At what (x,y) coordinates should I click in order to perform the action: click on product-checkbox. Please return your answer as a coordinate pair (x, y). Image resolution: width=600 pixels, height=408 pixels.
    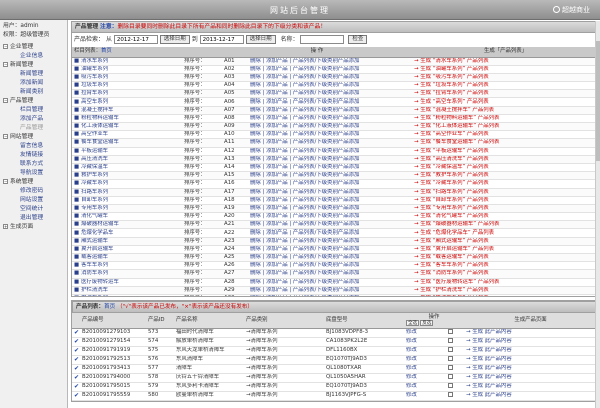
    Looking at the image, I should click on (450, 349).